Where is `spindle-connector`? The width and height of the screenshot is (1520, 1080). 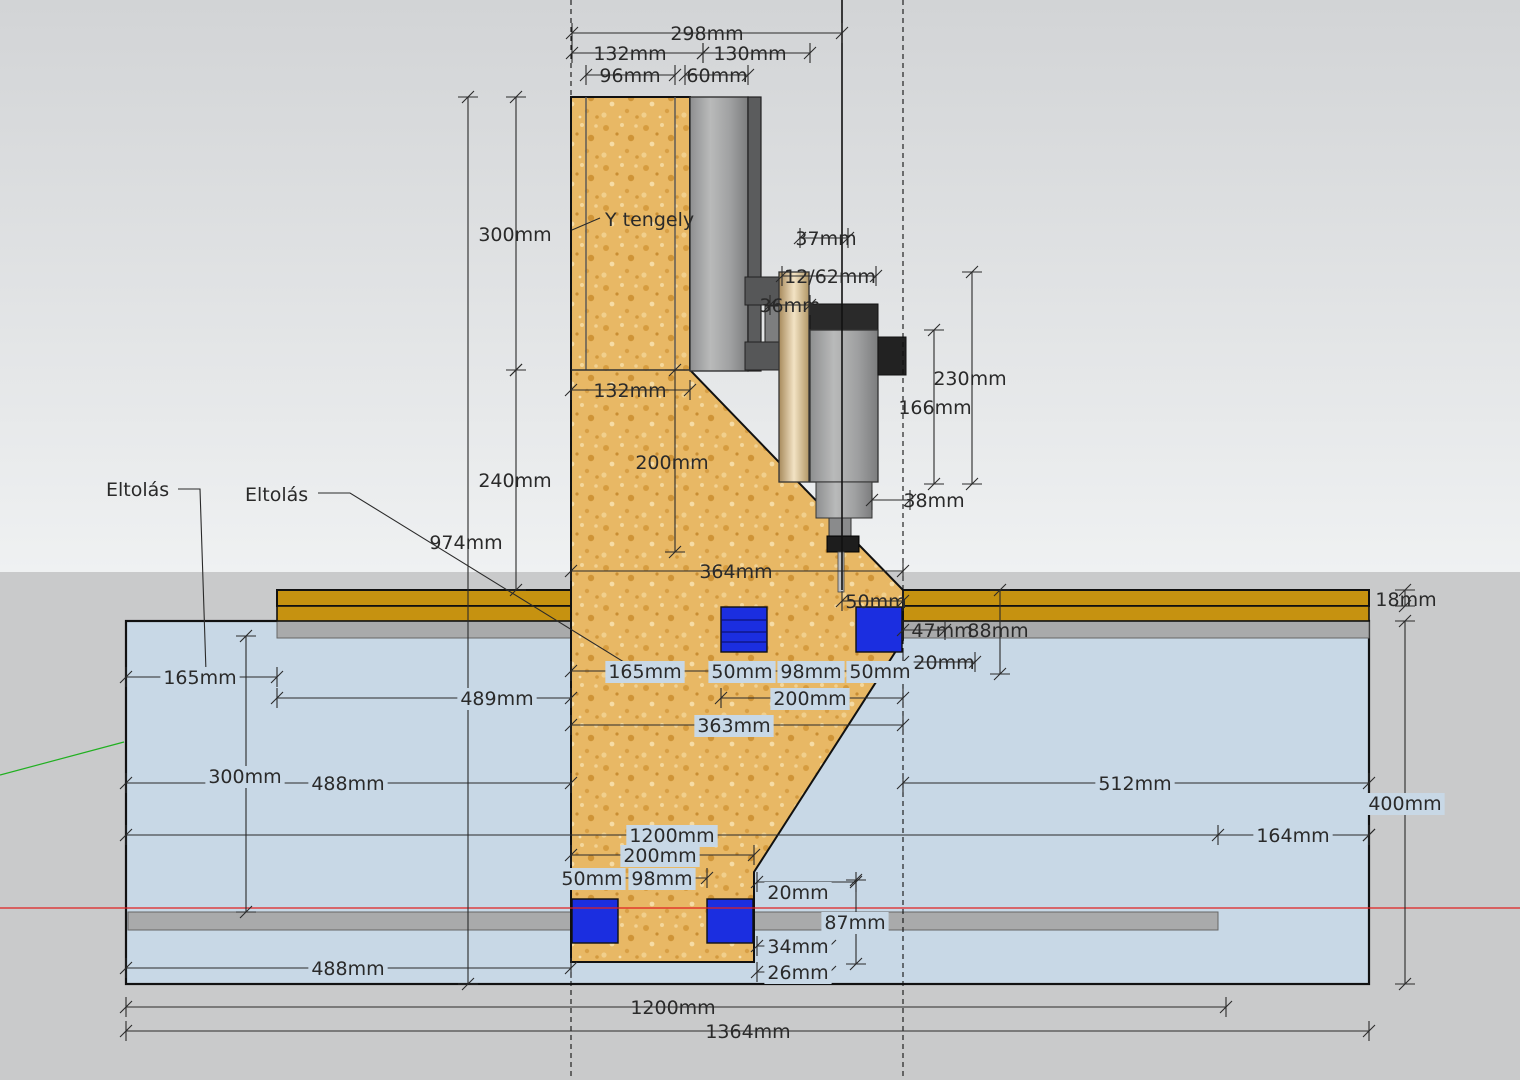 spindle-connector is located at coordinates (892, 356).